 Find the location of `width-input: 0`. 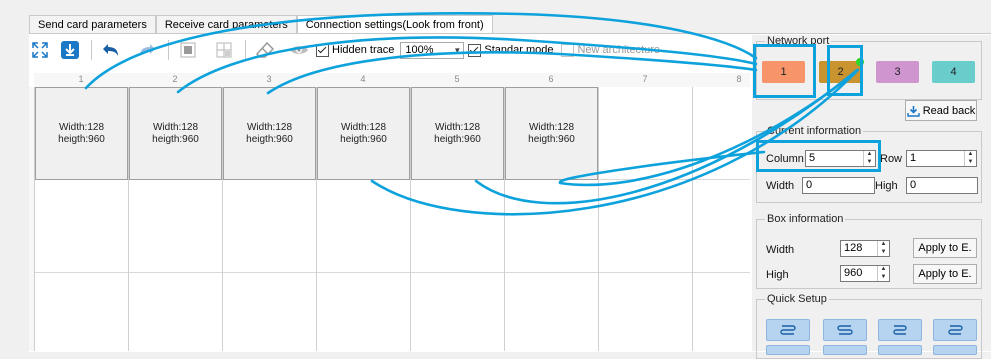

width-input: 0 is located at coordinates (838, 185).